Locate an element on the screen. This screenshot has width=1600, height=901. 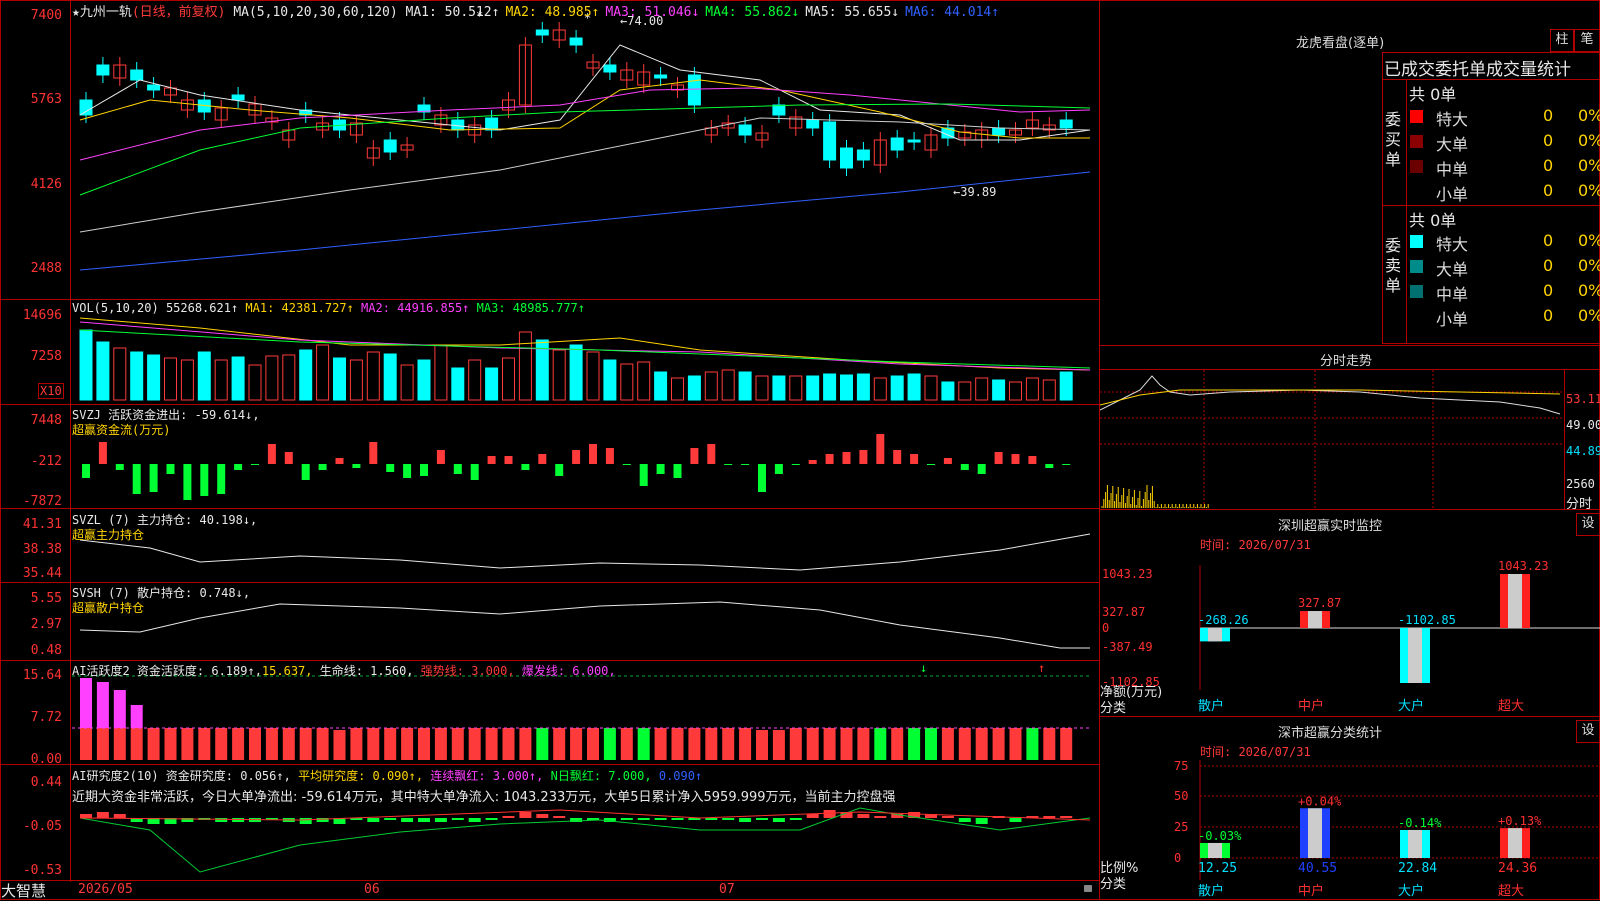
svzj-y-label: -212 is located at coordinates (46, 461).